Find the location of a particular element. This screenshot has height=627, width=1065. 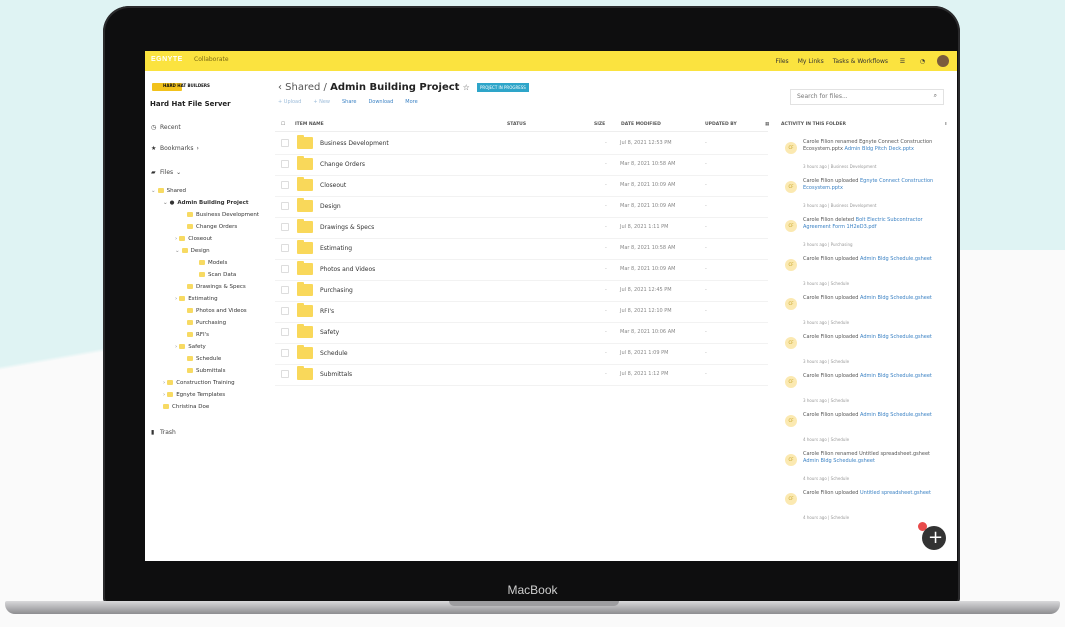

col-date-modified: DATE MODIFIED is located at coordinates (641, 124).